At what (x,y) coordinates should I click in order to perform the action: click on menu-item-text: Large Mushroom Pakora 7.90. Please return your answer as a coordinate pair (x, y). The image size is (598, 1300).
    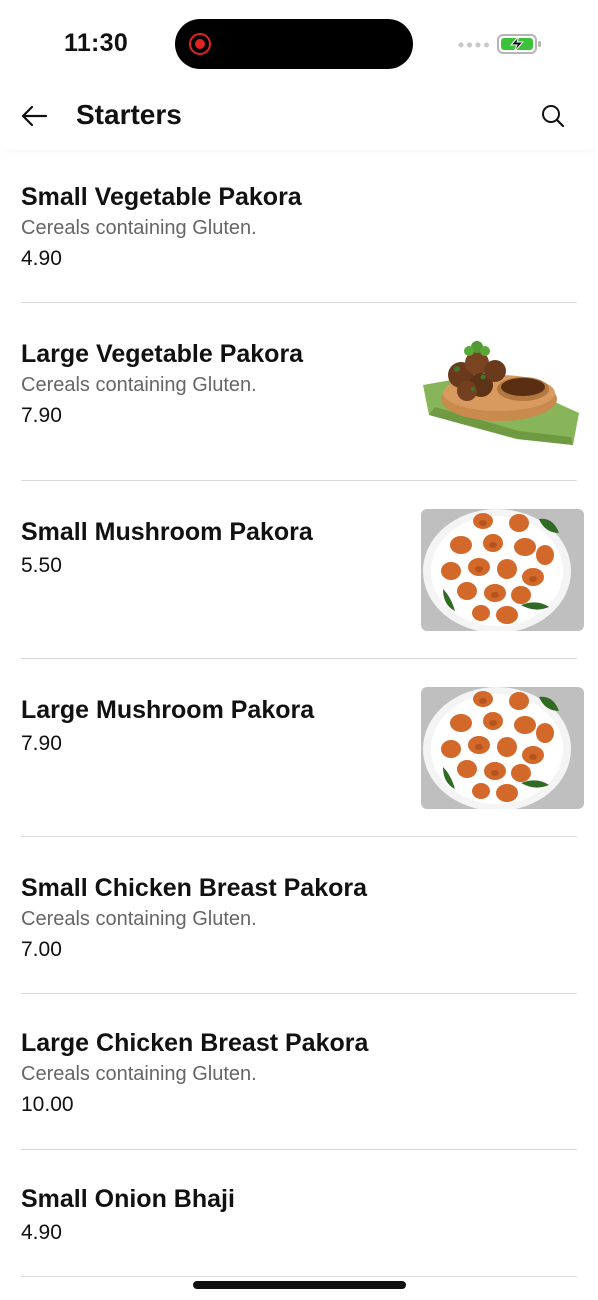
    Looking at the image, I should click on (216, 726).